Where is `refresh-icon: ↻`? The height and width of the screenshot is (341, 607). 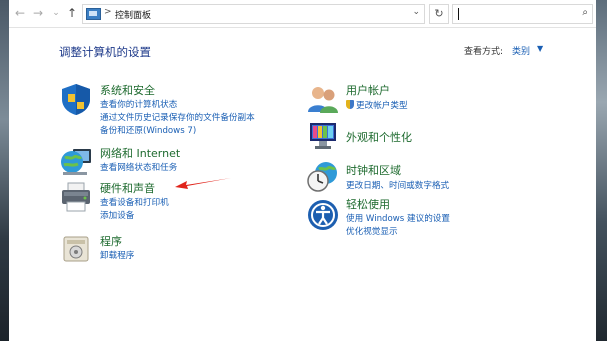 refresh-icon: ↻ is located at coordinates (439, 13).